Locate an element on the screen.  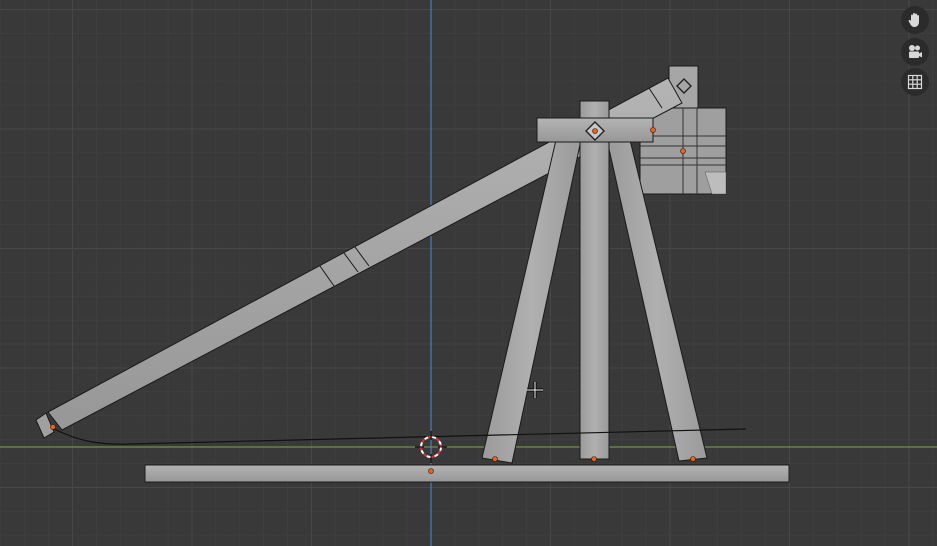
camera-icon is located at coordinates (915, 51).